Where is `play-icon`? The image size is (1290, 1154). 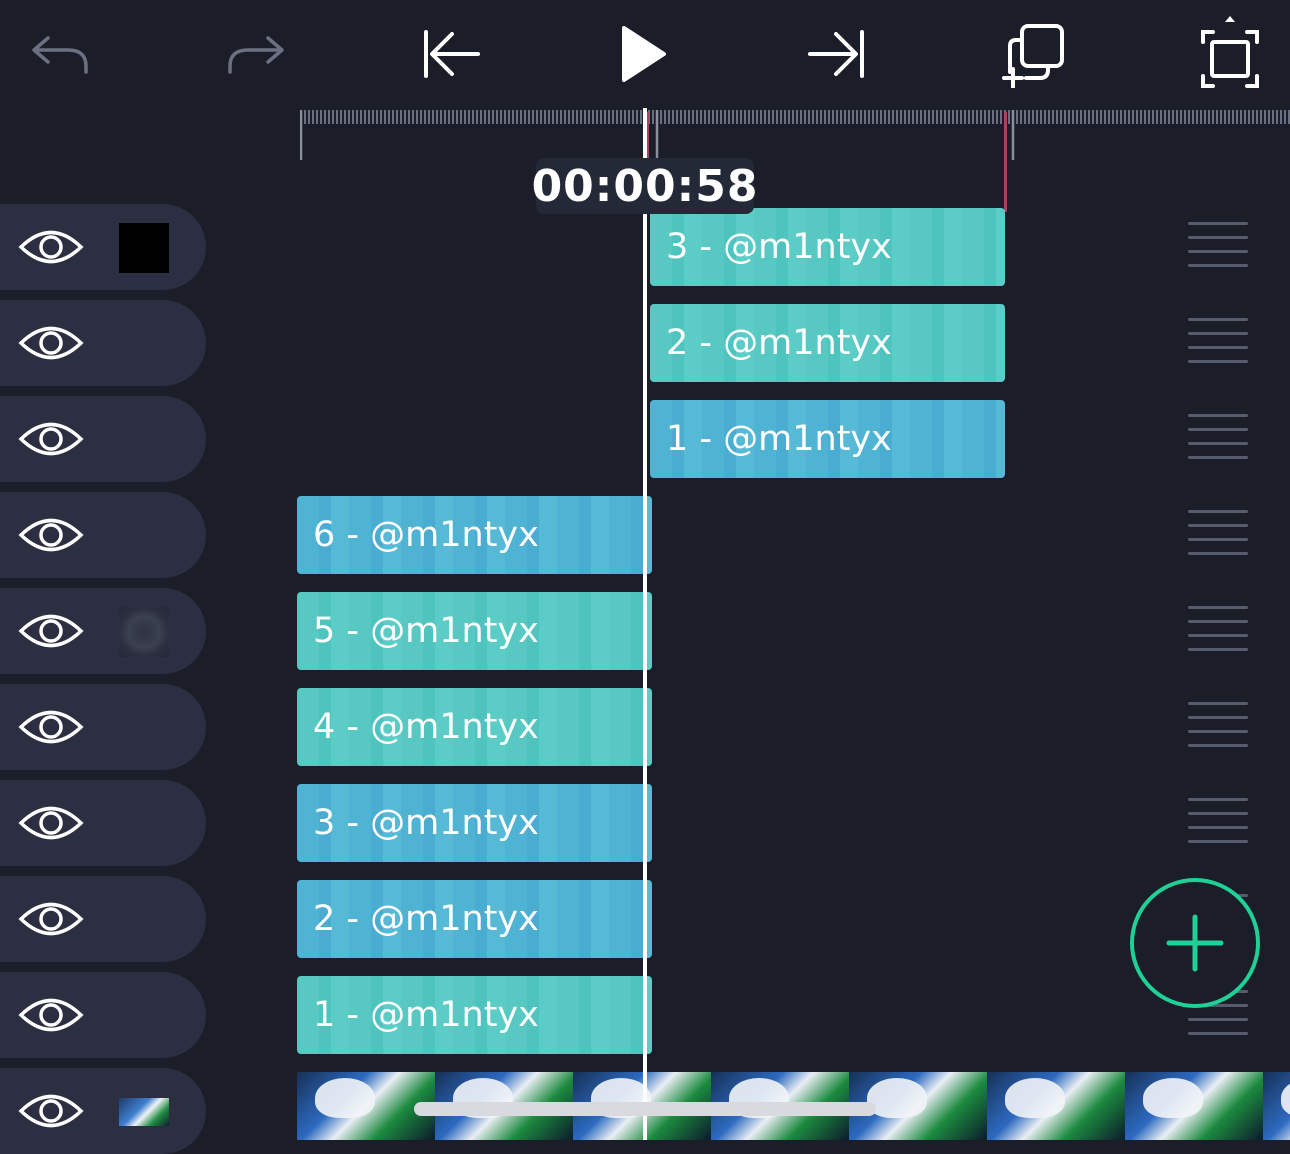
play-icon is located at coordinates (644, 54).